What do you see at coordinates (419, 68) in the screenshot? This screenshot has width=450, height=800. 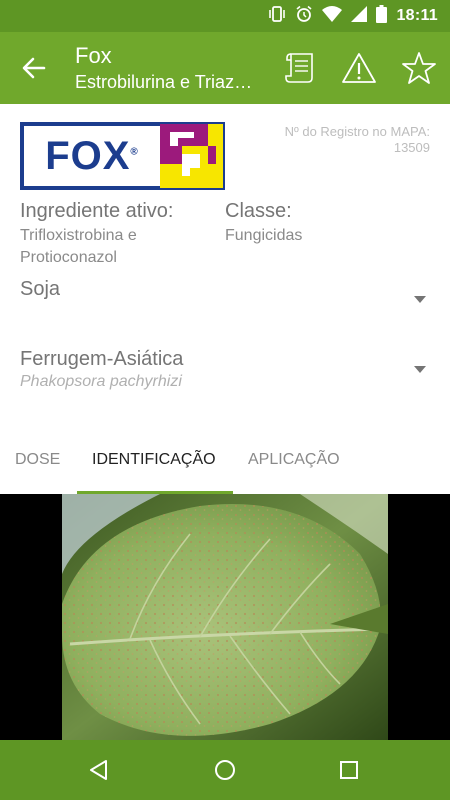 I see `star-icon` at bounding box center [419, 68].